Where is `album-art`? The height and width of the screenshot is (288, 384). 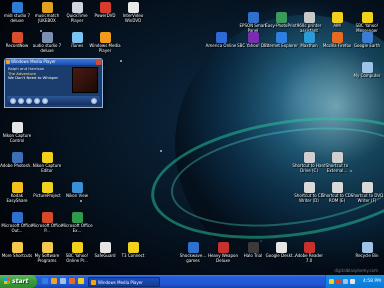
album-art is located at coordinates (85, 80).